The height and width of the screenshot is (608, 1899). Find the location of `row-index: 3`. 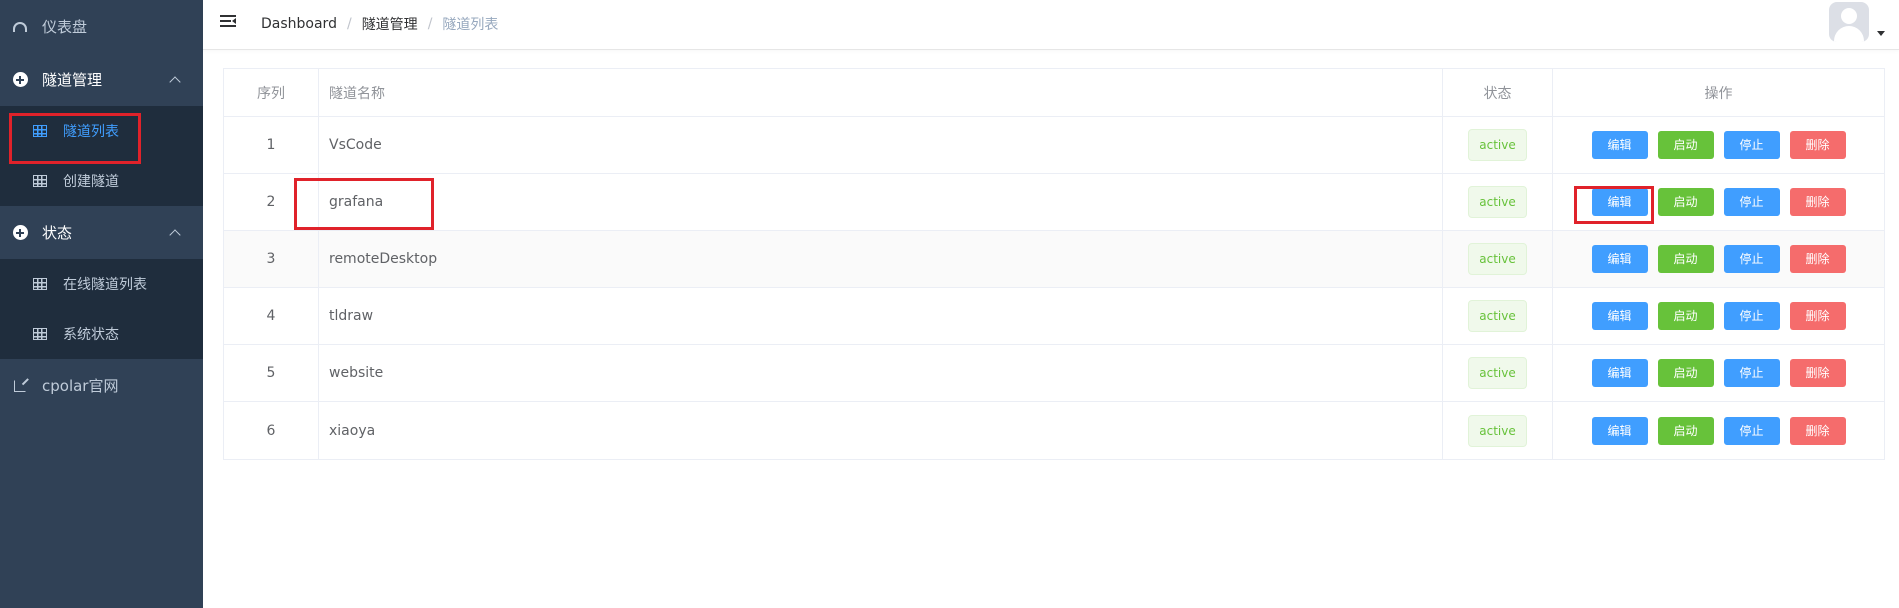

row-index: 3 is located at coordinates (271, 259).